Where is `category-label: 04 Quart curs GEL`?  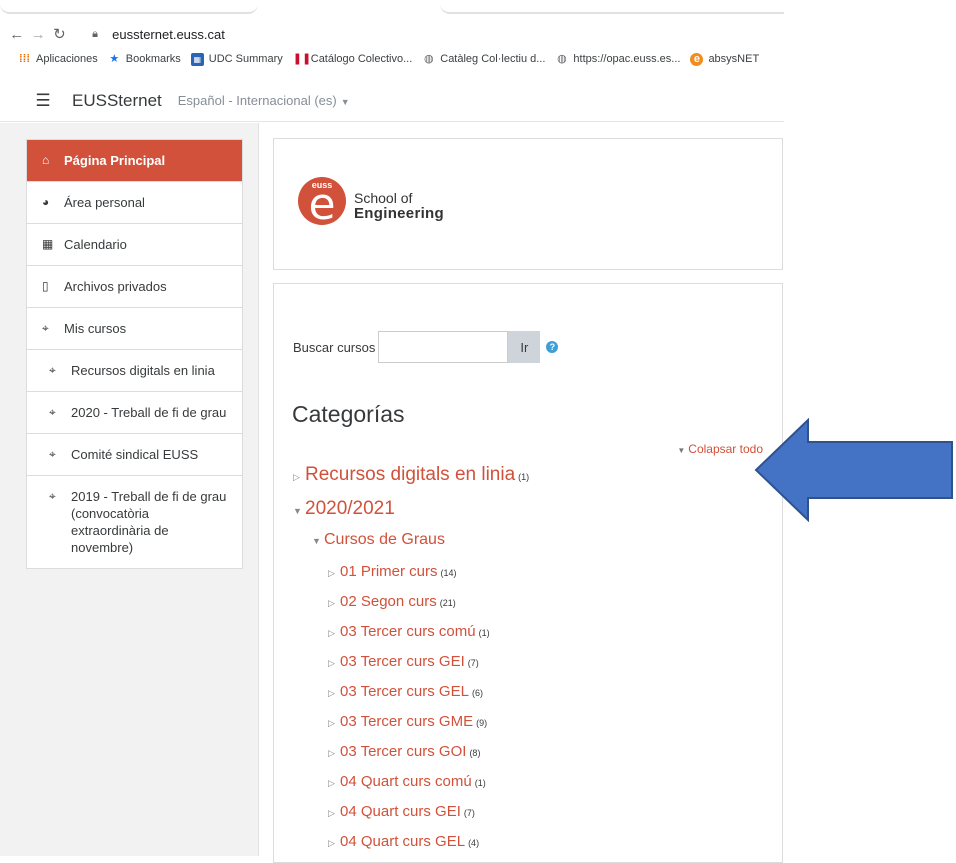 category-label: 04 Quart curs GEL is located at coordinates (402, 841).